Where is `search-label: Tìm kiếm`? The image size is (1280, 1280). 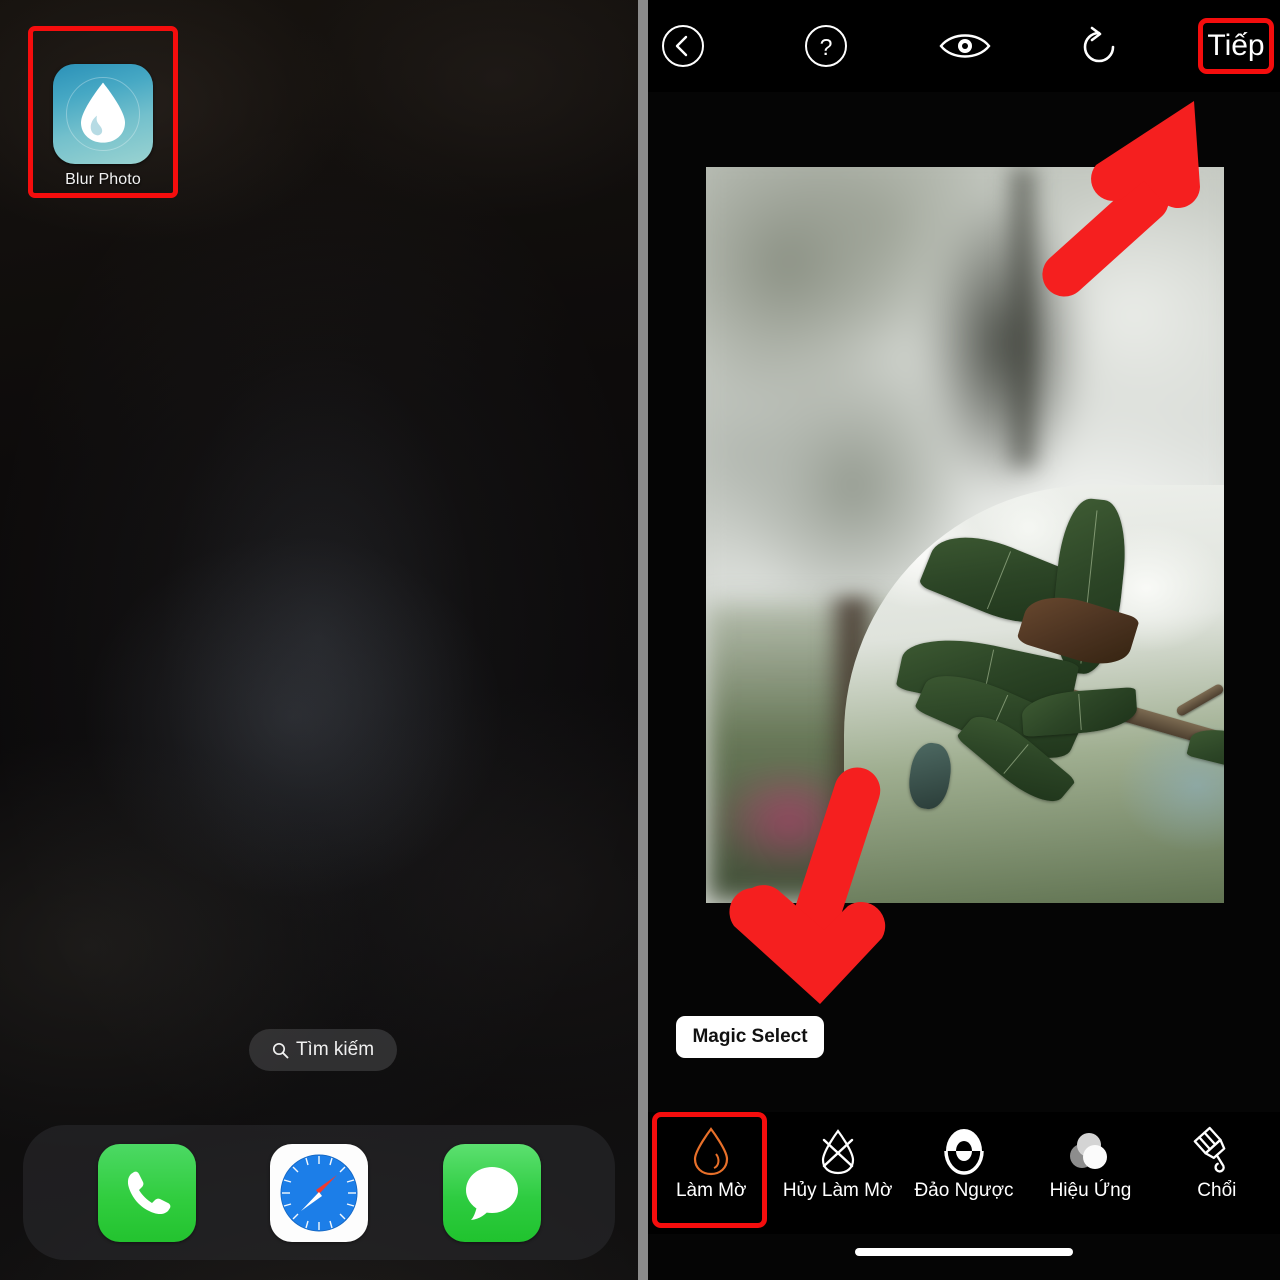
search-label: Tìm kiếm is located at coordinates (335, 1049).